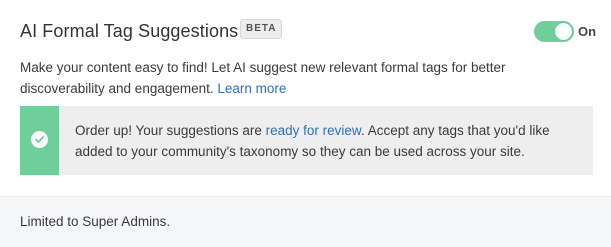 Image resolution: width=611 pixels, height=247 pixels. Describe the element at coordinates (129, 31) in the screenshot. I see `section-title: AI Formal Tag Suggestions` at that location.